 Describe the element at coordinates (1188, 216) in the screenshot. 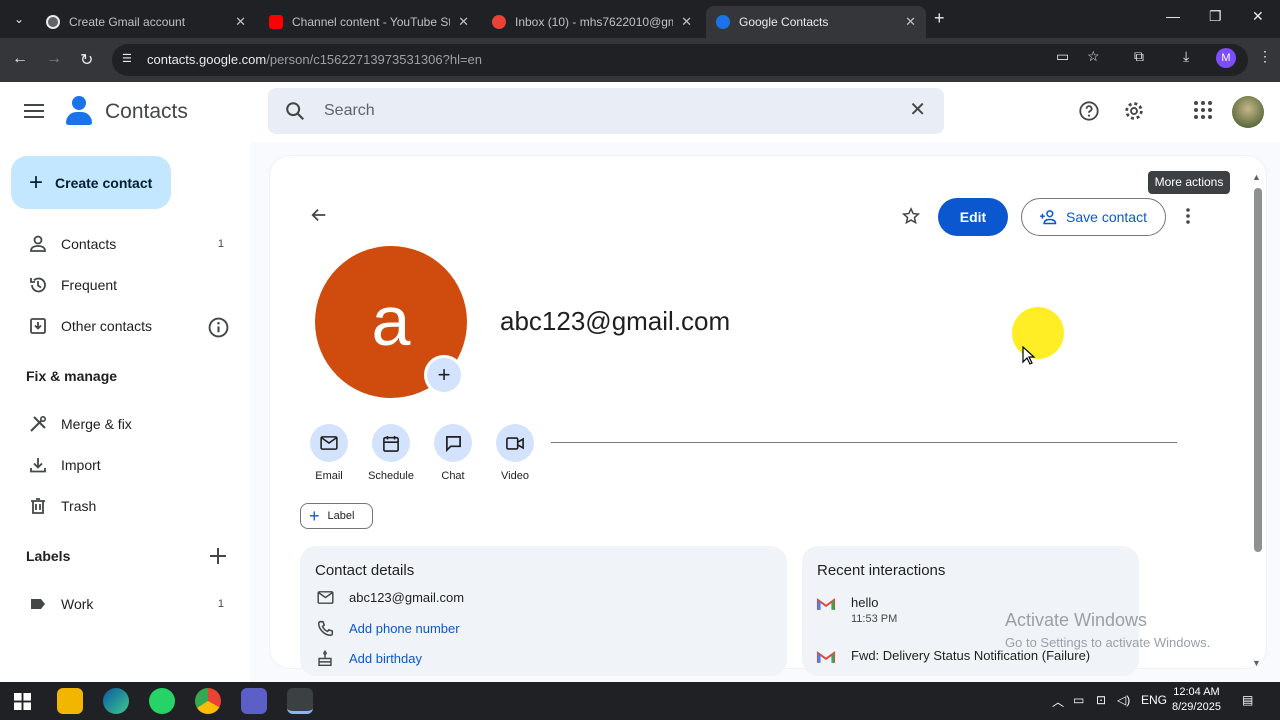

I see `more-actions-icon` at that location.